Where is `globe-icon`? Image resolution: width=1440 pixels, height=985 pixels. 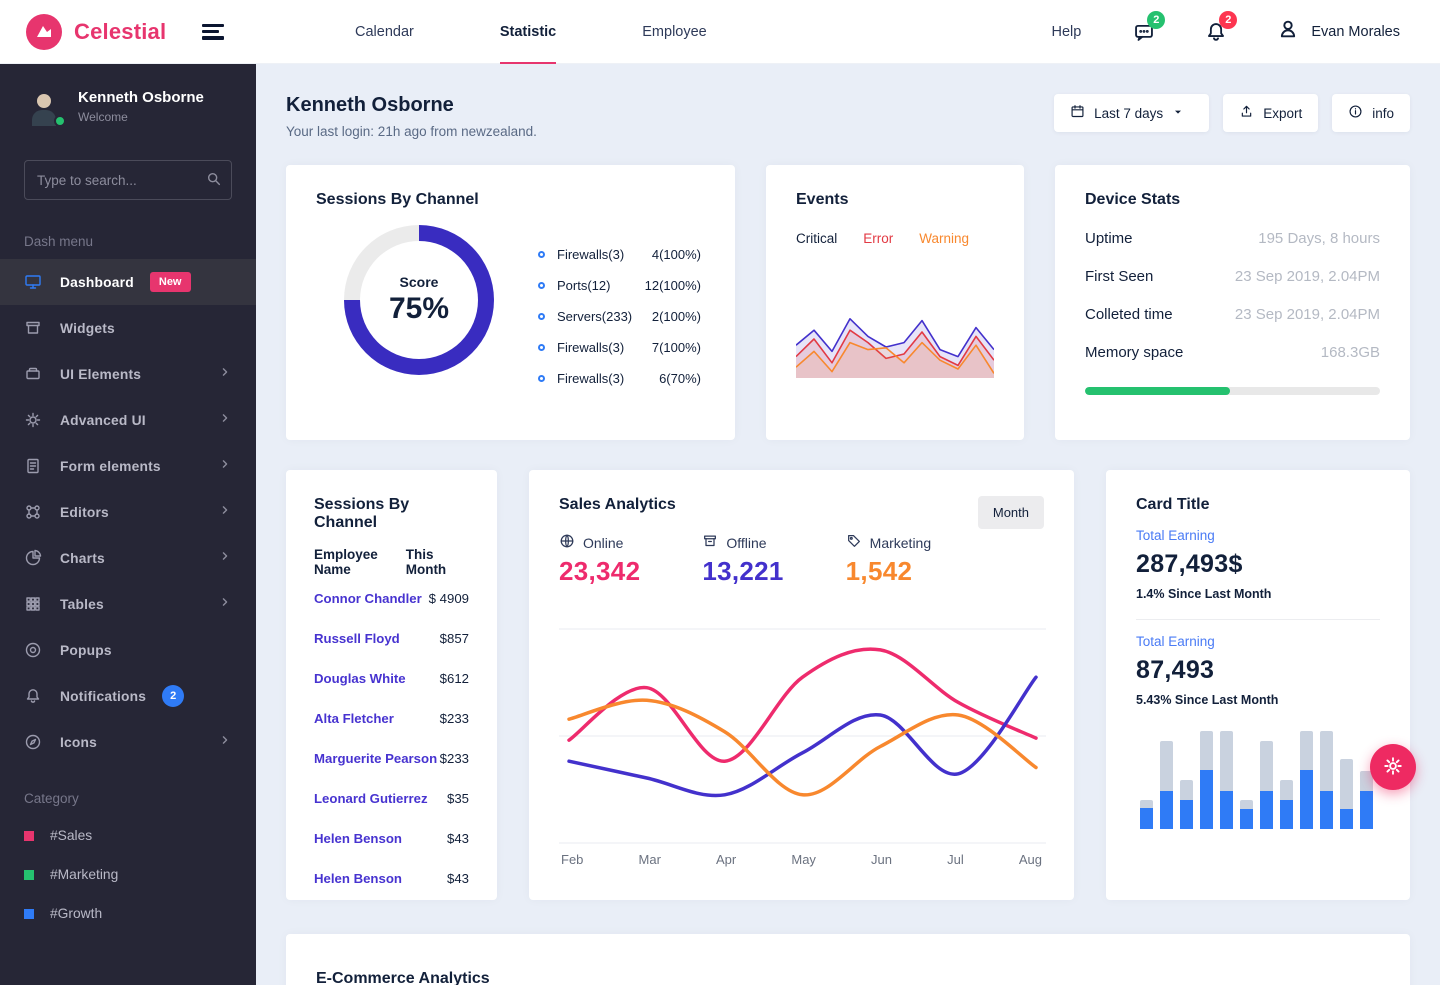 globe-icon is located at coordinates (571, 542).